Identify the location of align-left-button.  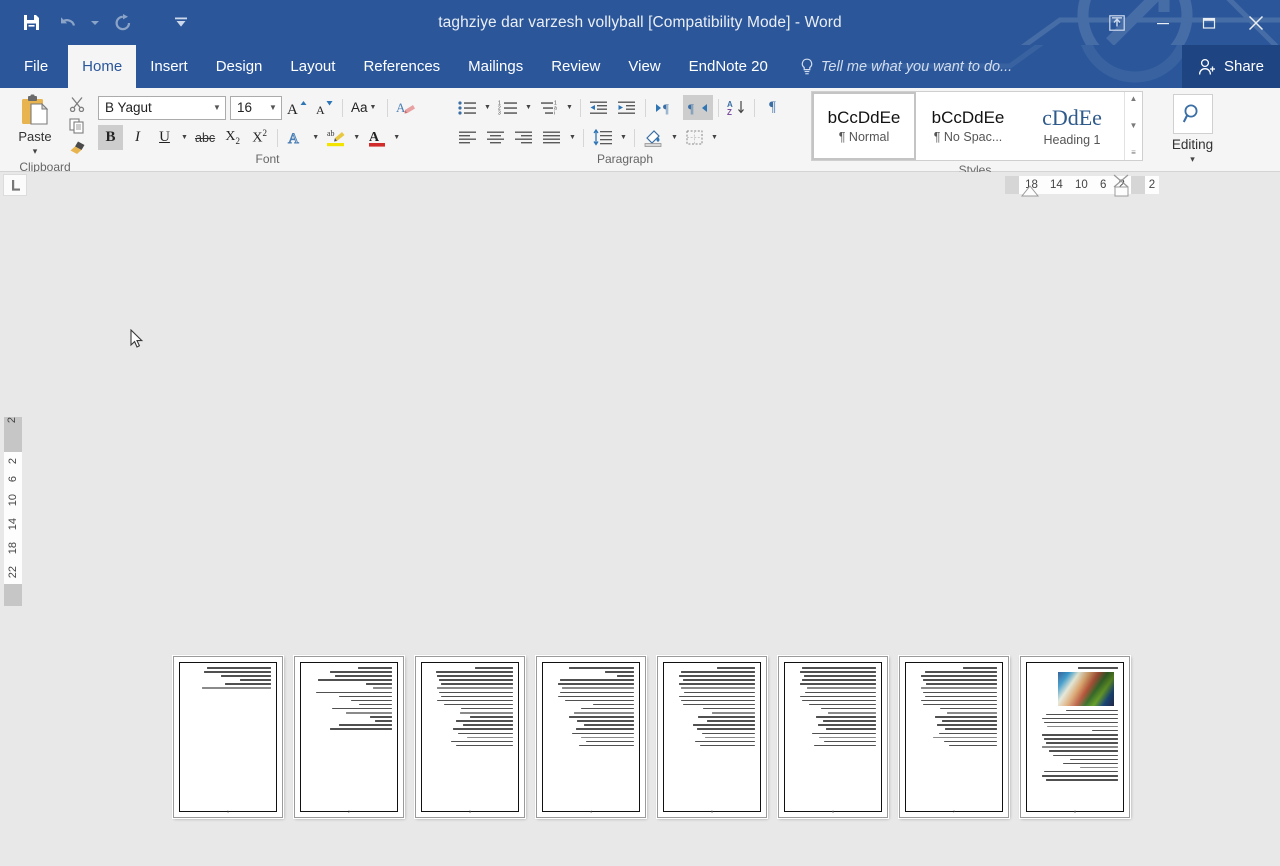
(468, 137).